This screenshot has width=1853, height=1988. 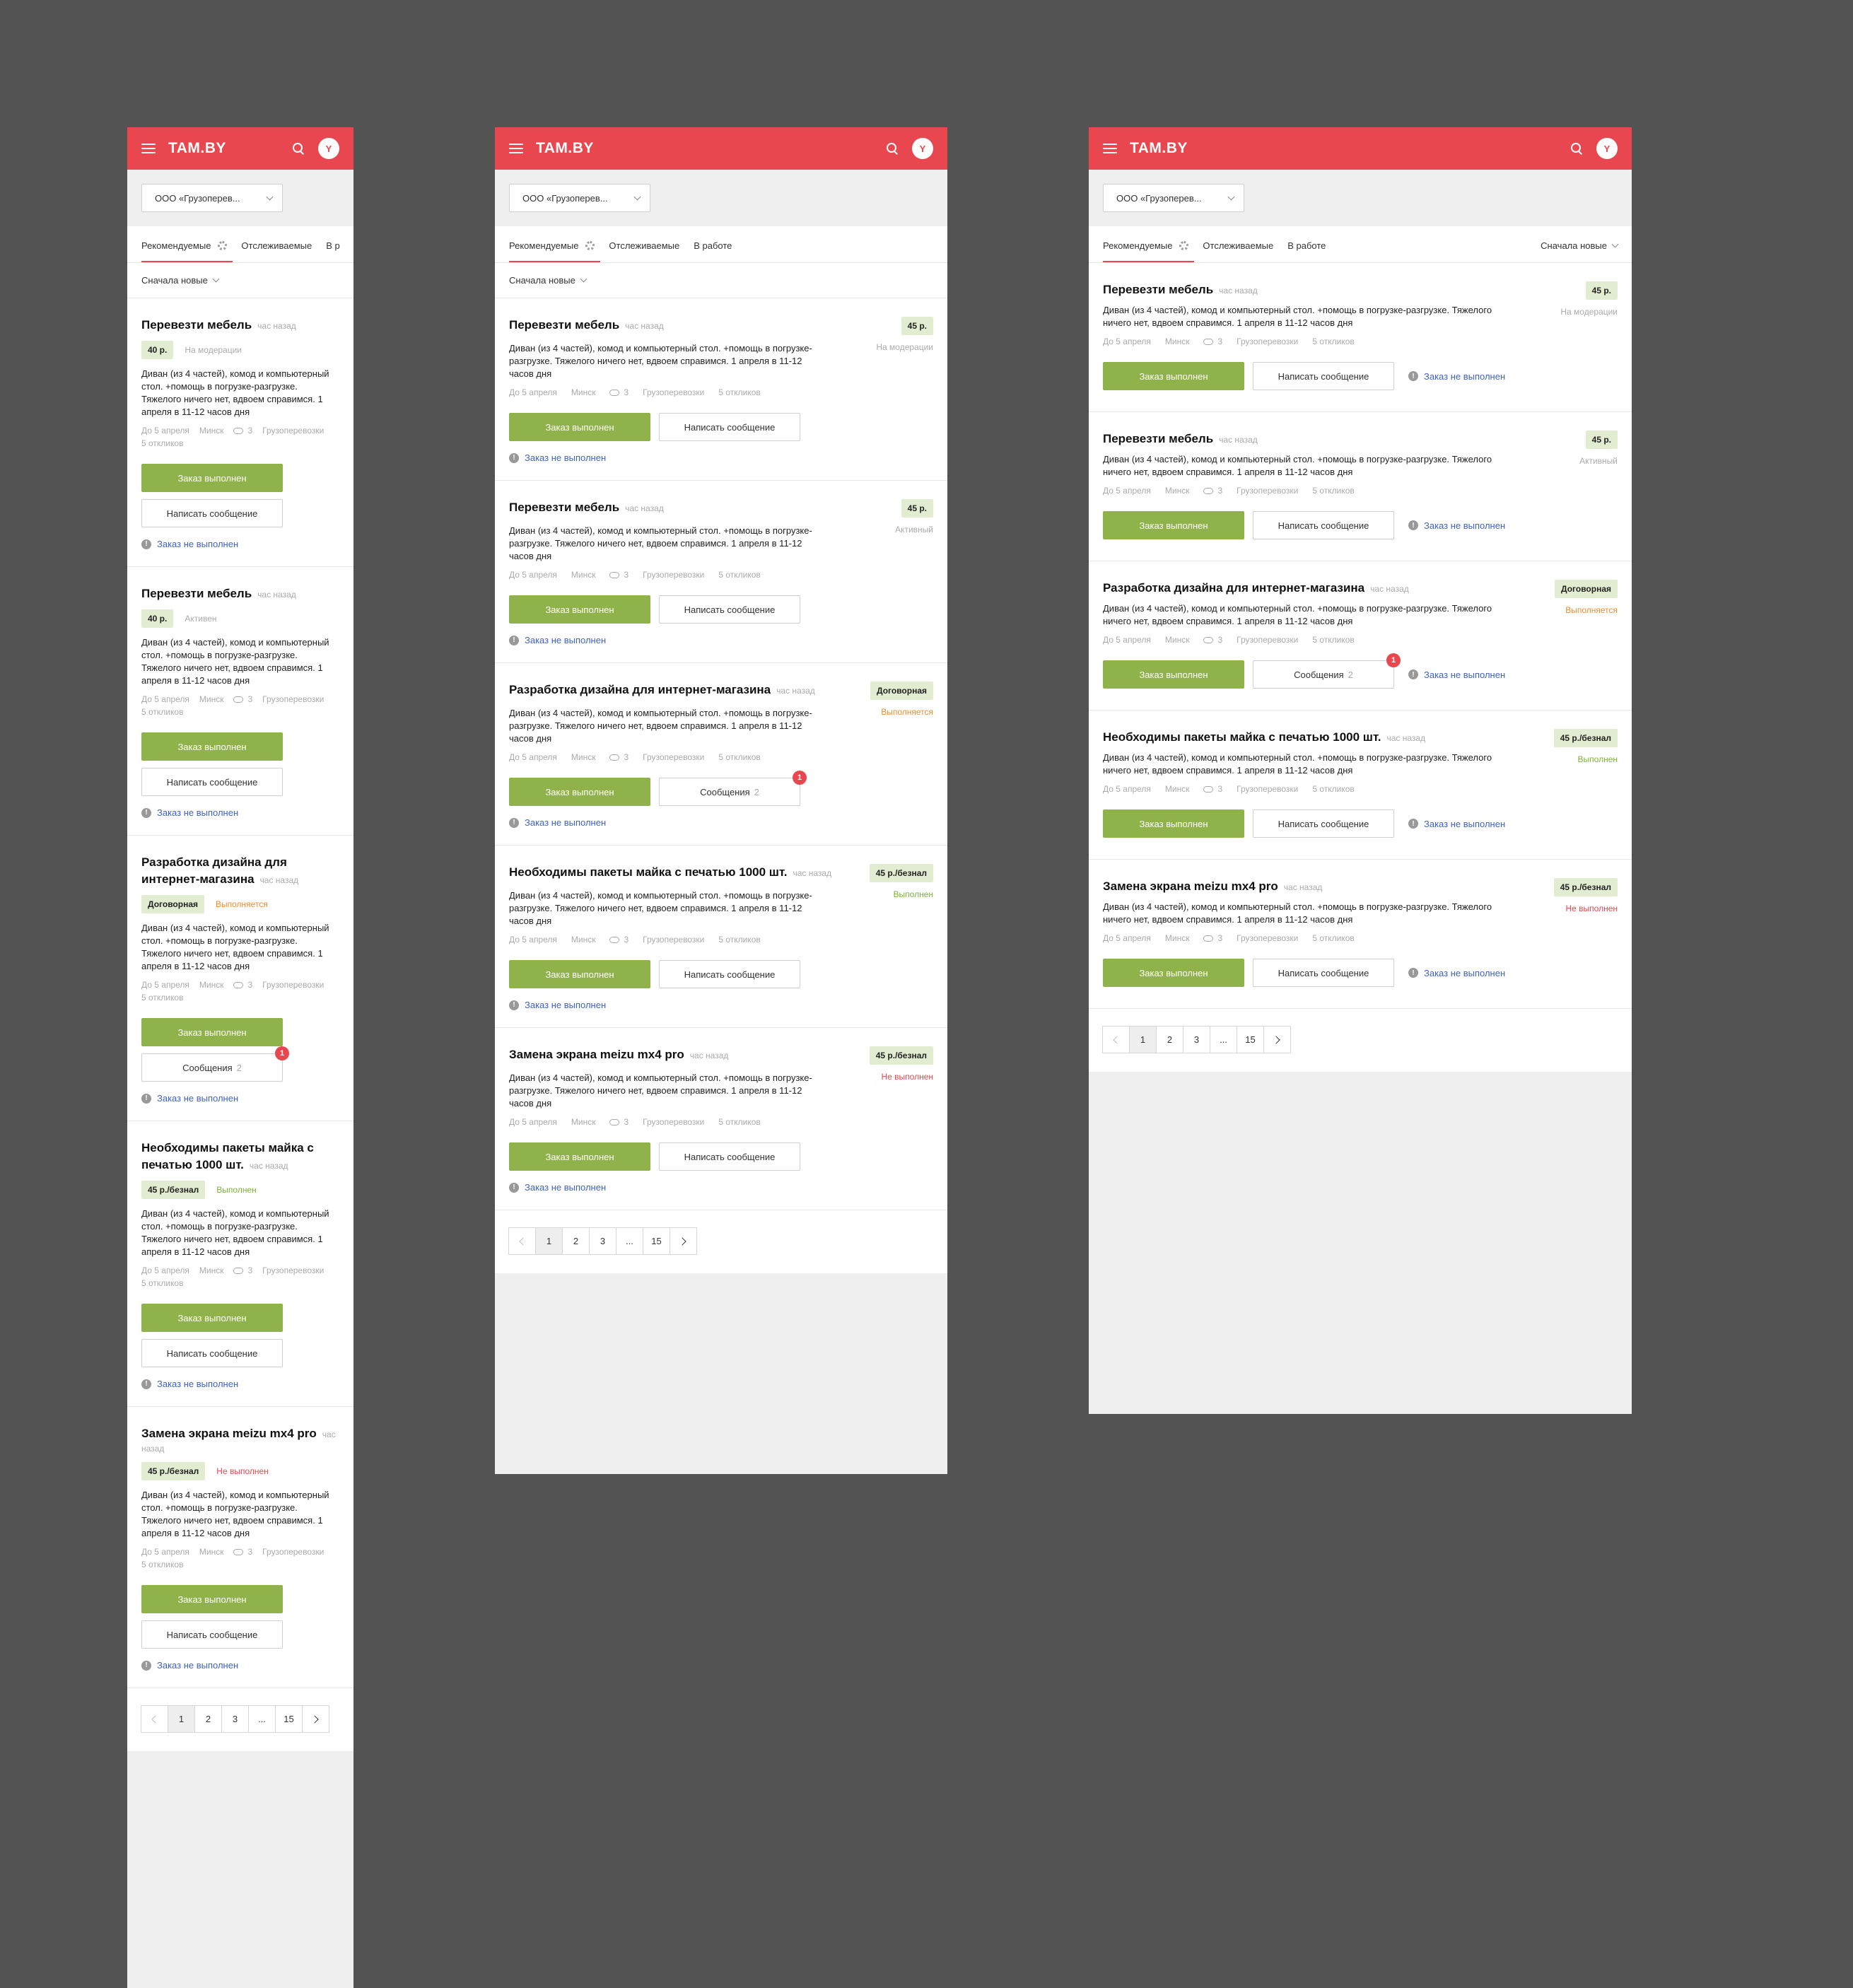 What do you see at coordinates (333, 251) in the screenshot?
I see `tab-in-work: В р` at bounding box center [333, 251].